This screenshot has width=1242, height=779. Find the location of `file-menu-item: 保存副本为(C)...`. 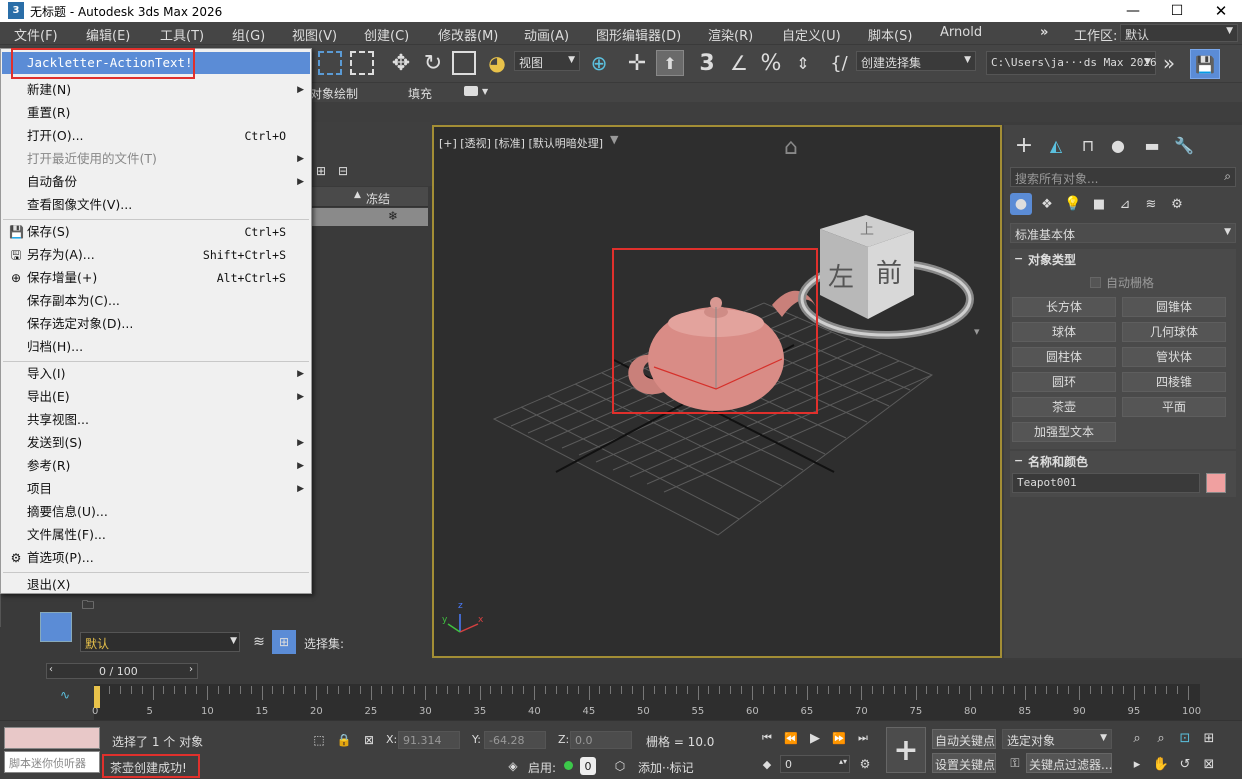

file-menu-item: 保存副本为(C)... is located at coordinates (156, 301).